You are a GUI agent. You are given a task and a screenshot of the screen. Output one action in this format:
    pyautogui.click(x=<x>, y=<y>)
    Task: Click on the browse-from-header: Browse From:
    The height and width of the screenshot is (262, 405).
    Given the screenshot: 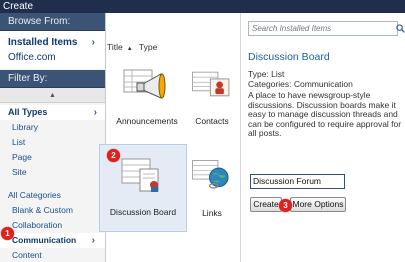 What is the action you would take?
    pyautogui.click(x=52, y=22)
    